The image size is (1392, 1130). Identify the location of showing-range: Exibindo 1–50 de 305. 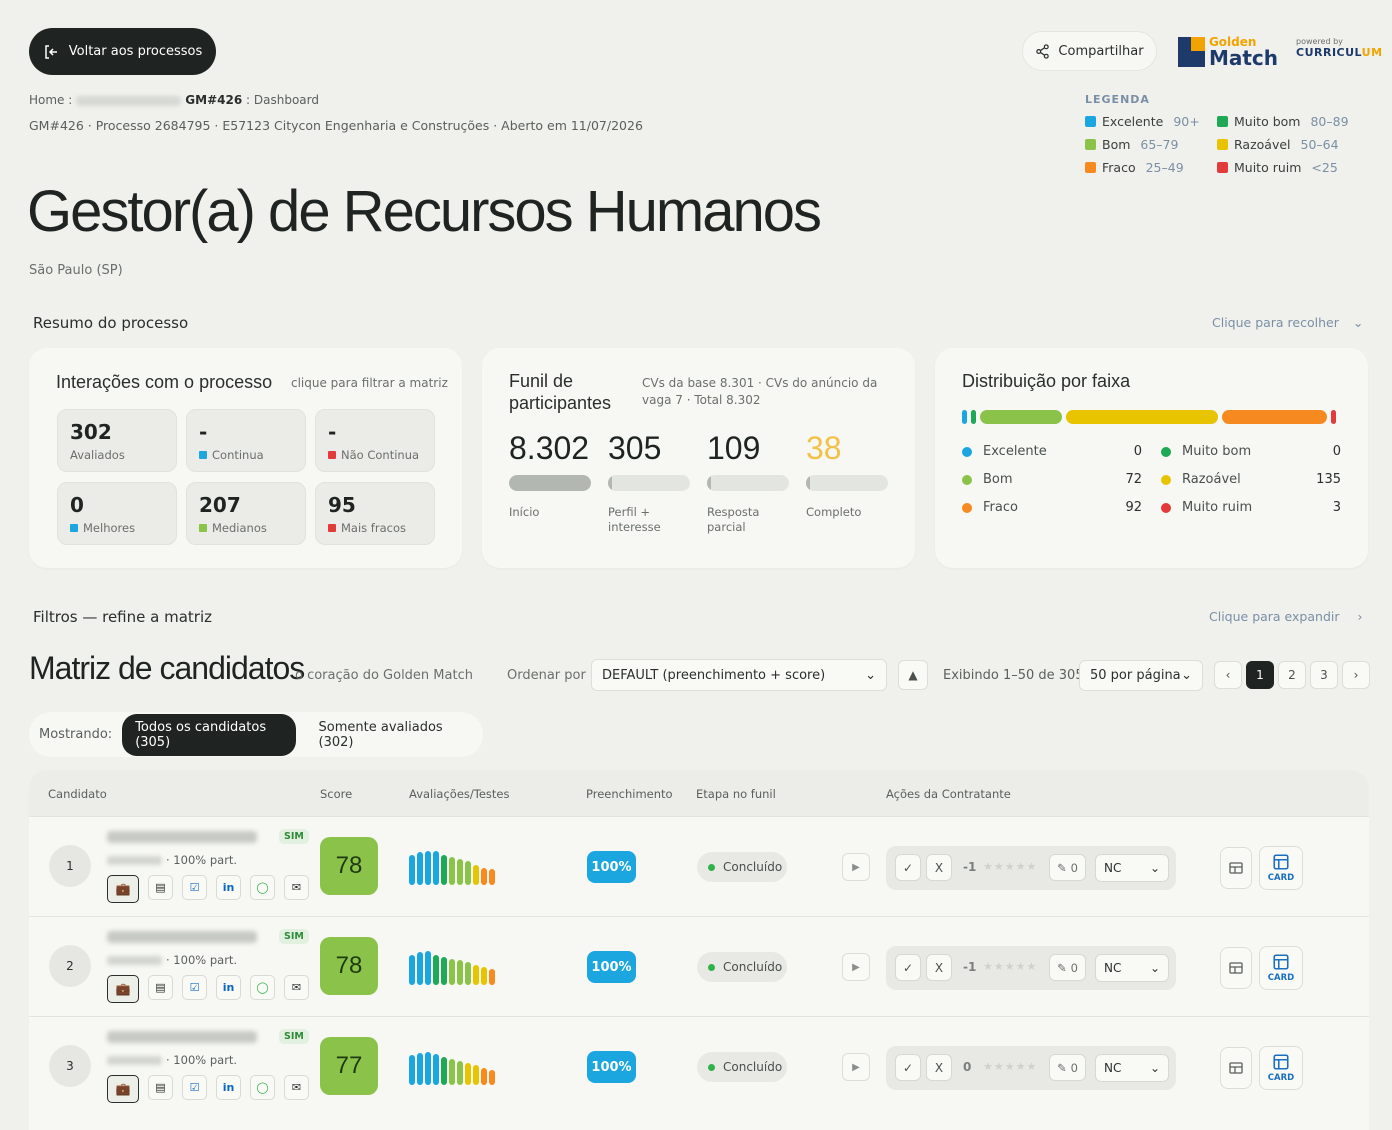
(1013, 675).